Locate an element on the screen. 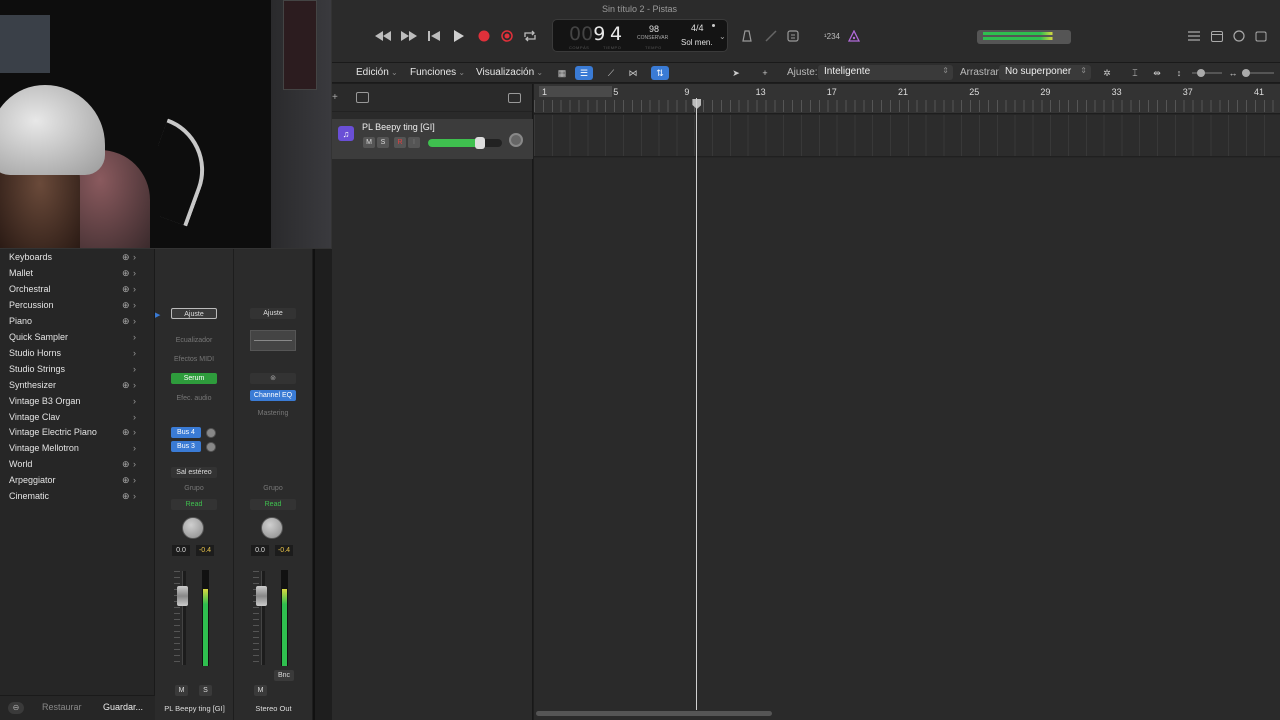 This screenshot has height=720, width=1280. automation-icon: ⟋ is located at coordinates (611, 73).